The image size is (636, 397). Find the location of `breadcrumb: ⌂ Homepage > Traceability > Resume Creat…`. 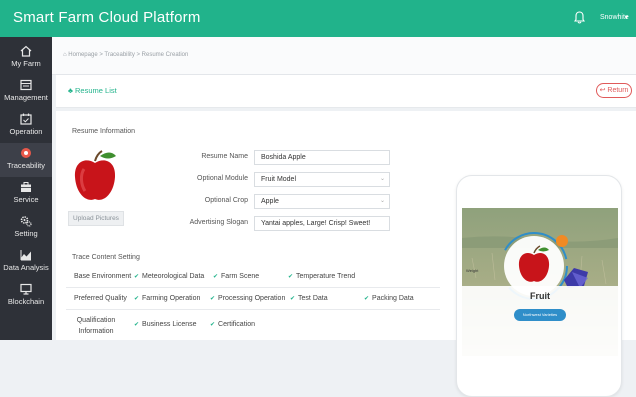

breadcrumb: ⌂ Homepage > Traceability > Resume Creat… is located at coordinates (125, 55).